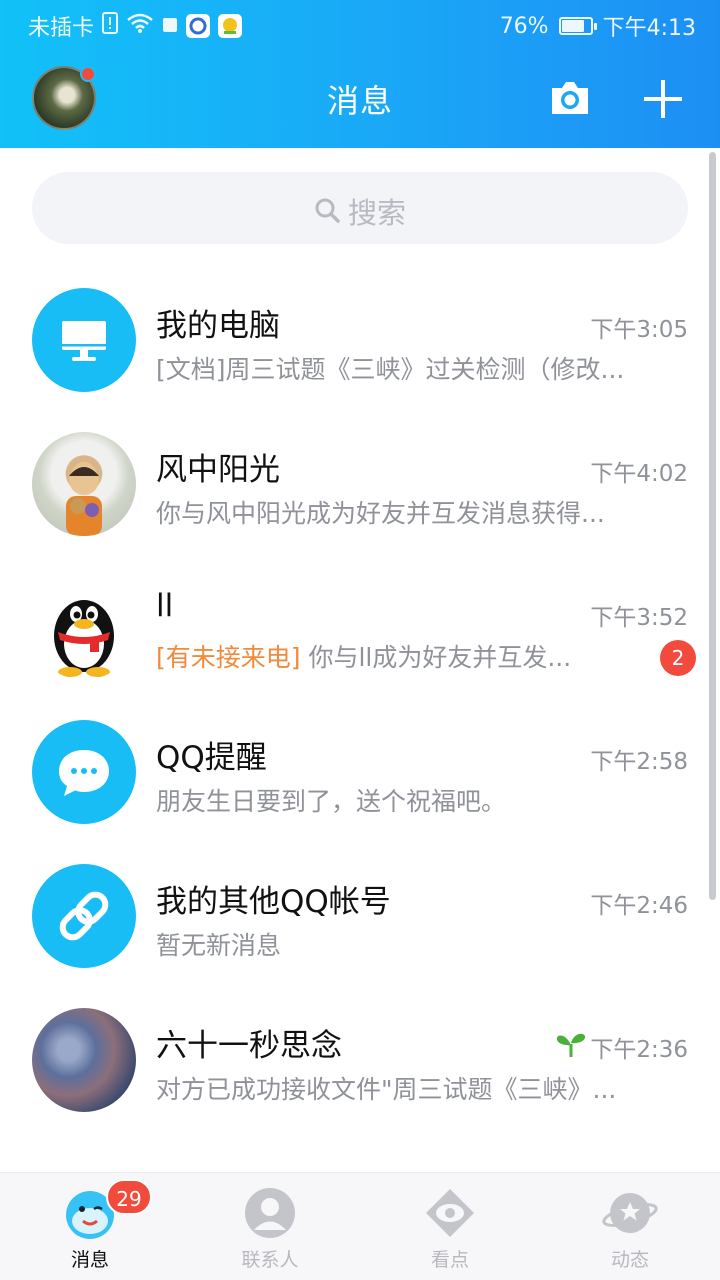 The image size is (720, 1280). Describe the element at coordinates (639, 474) in the screenshot. I see `chat-time: 下午4:02` at that location.